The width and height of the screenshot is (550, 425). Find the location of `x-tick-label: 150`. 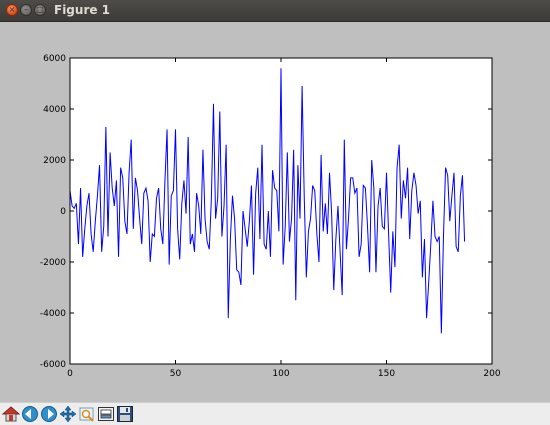

x-tick-label: 150 is located at coordinates (386, 374).